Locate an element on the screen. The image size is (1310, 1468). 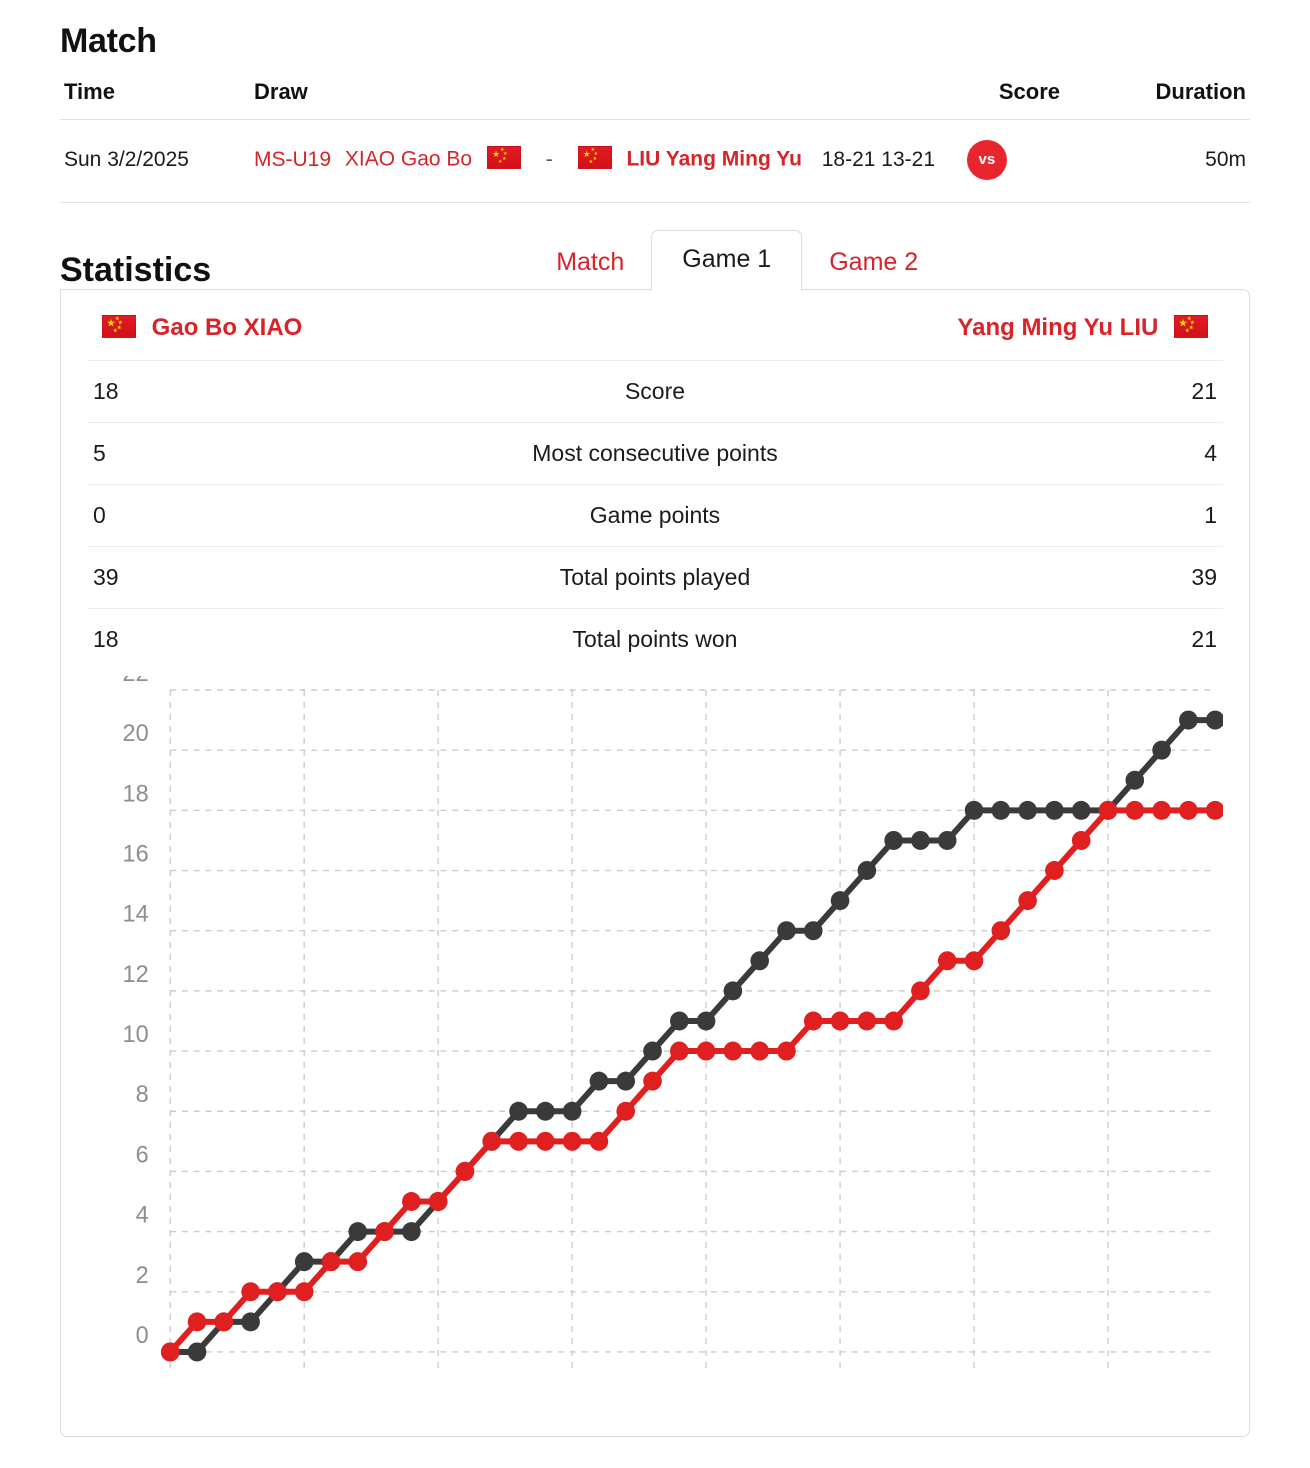
table-row: 39 Total points played 39 is located at coordinates (655, 577).